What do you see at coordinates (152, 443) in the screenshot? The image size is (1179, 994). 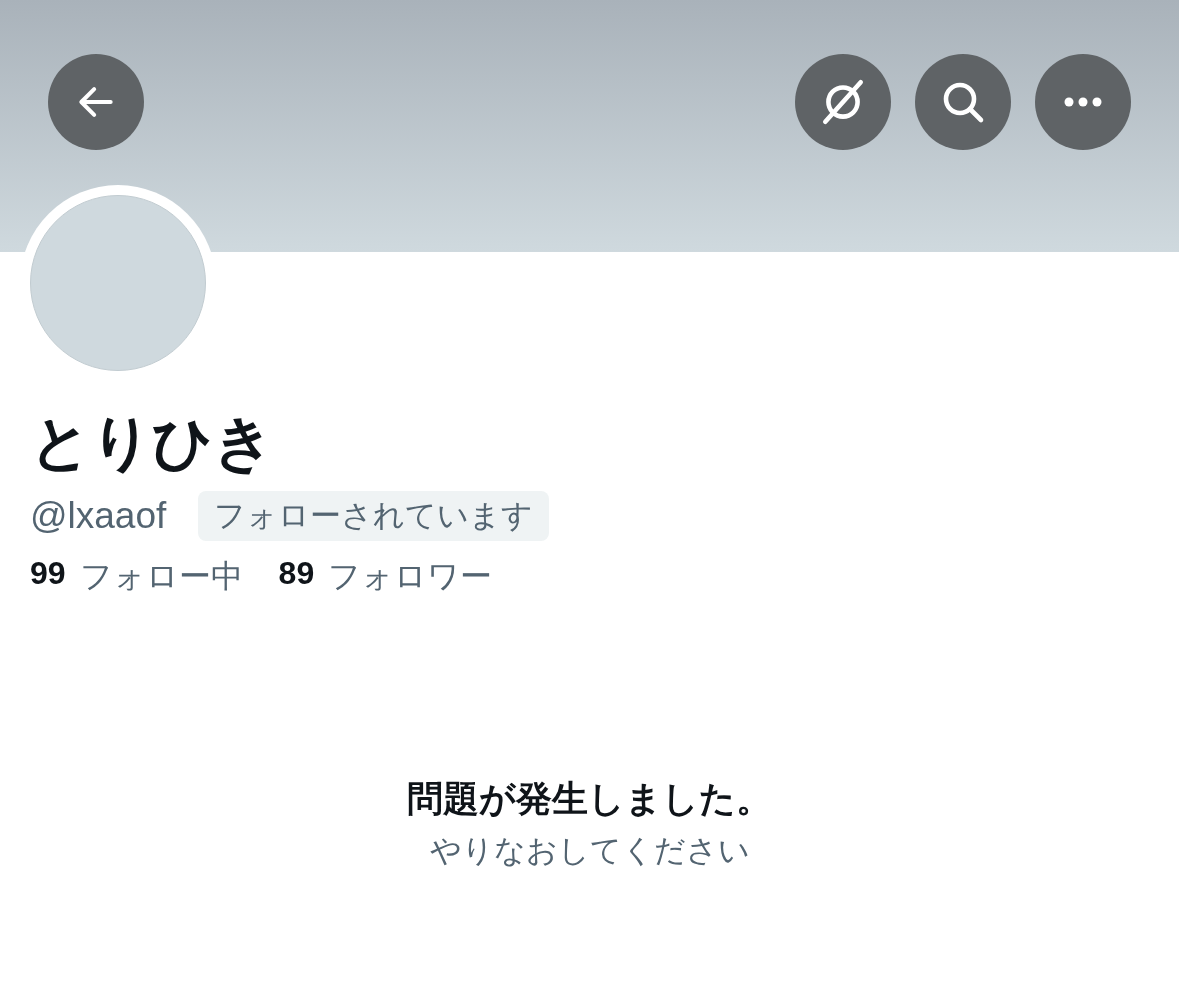 I see `display-name: とりひき` at bounding box center [152, 443].